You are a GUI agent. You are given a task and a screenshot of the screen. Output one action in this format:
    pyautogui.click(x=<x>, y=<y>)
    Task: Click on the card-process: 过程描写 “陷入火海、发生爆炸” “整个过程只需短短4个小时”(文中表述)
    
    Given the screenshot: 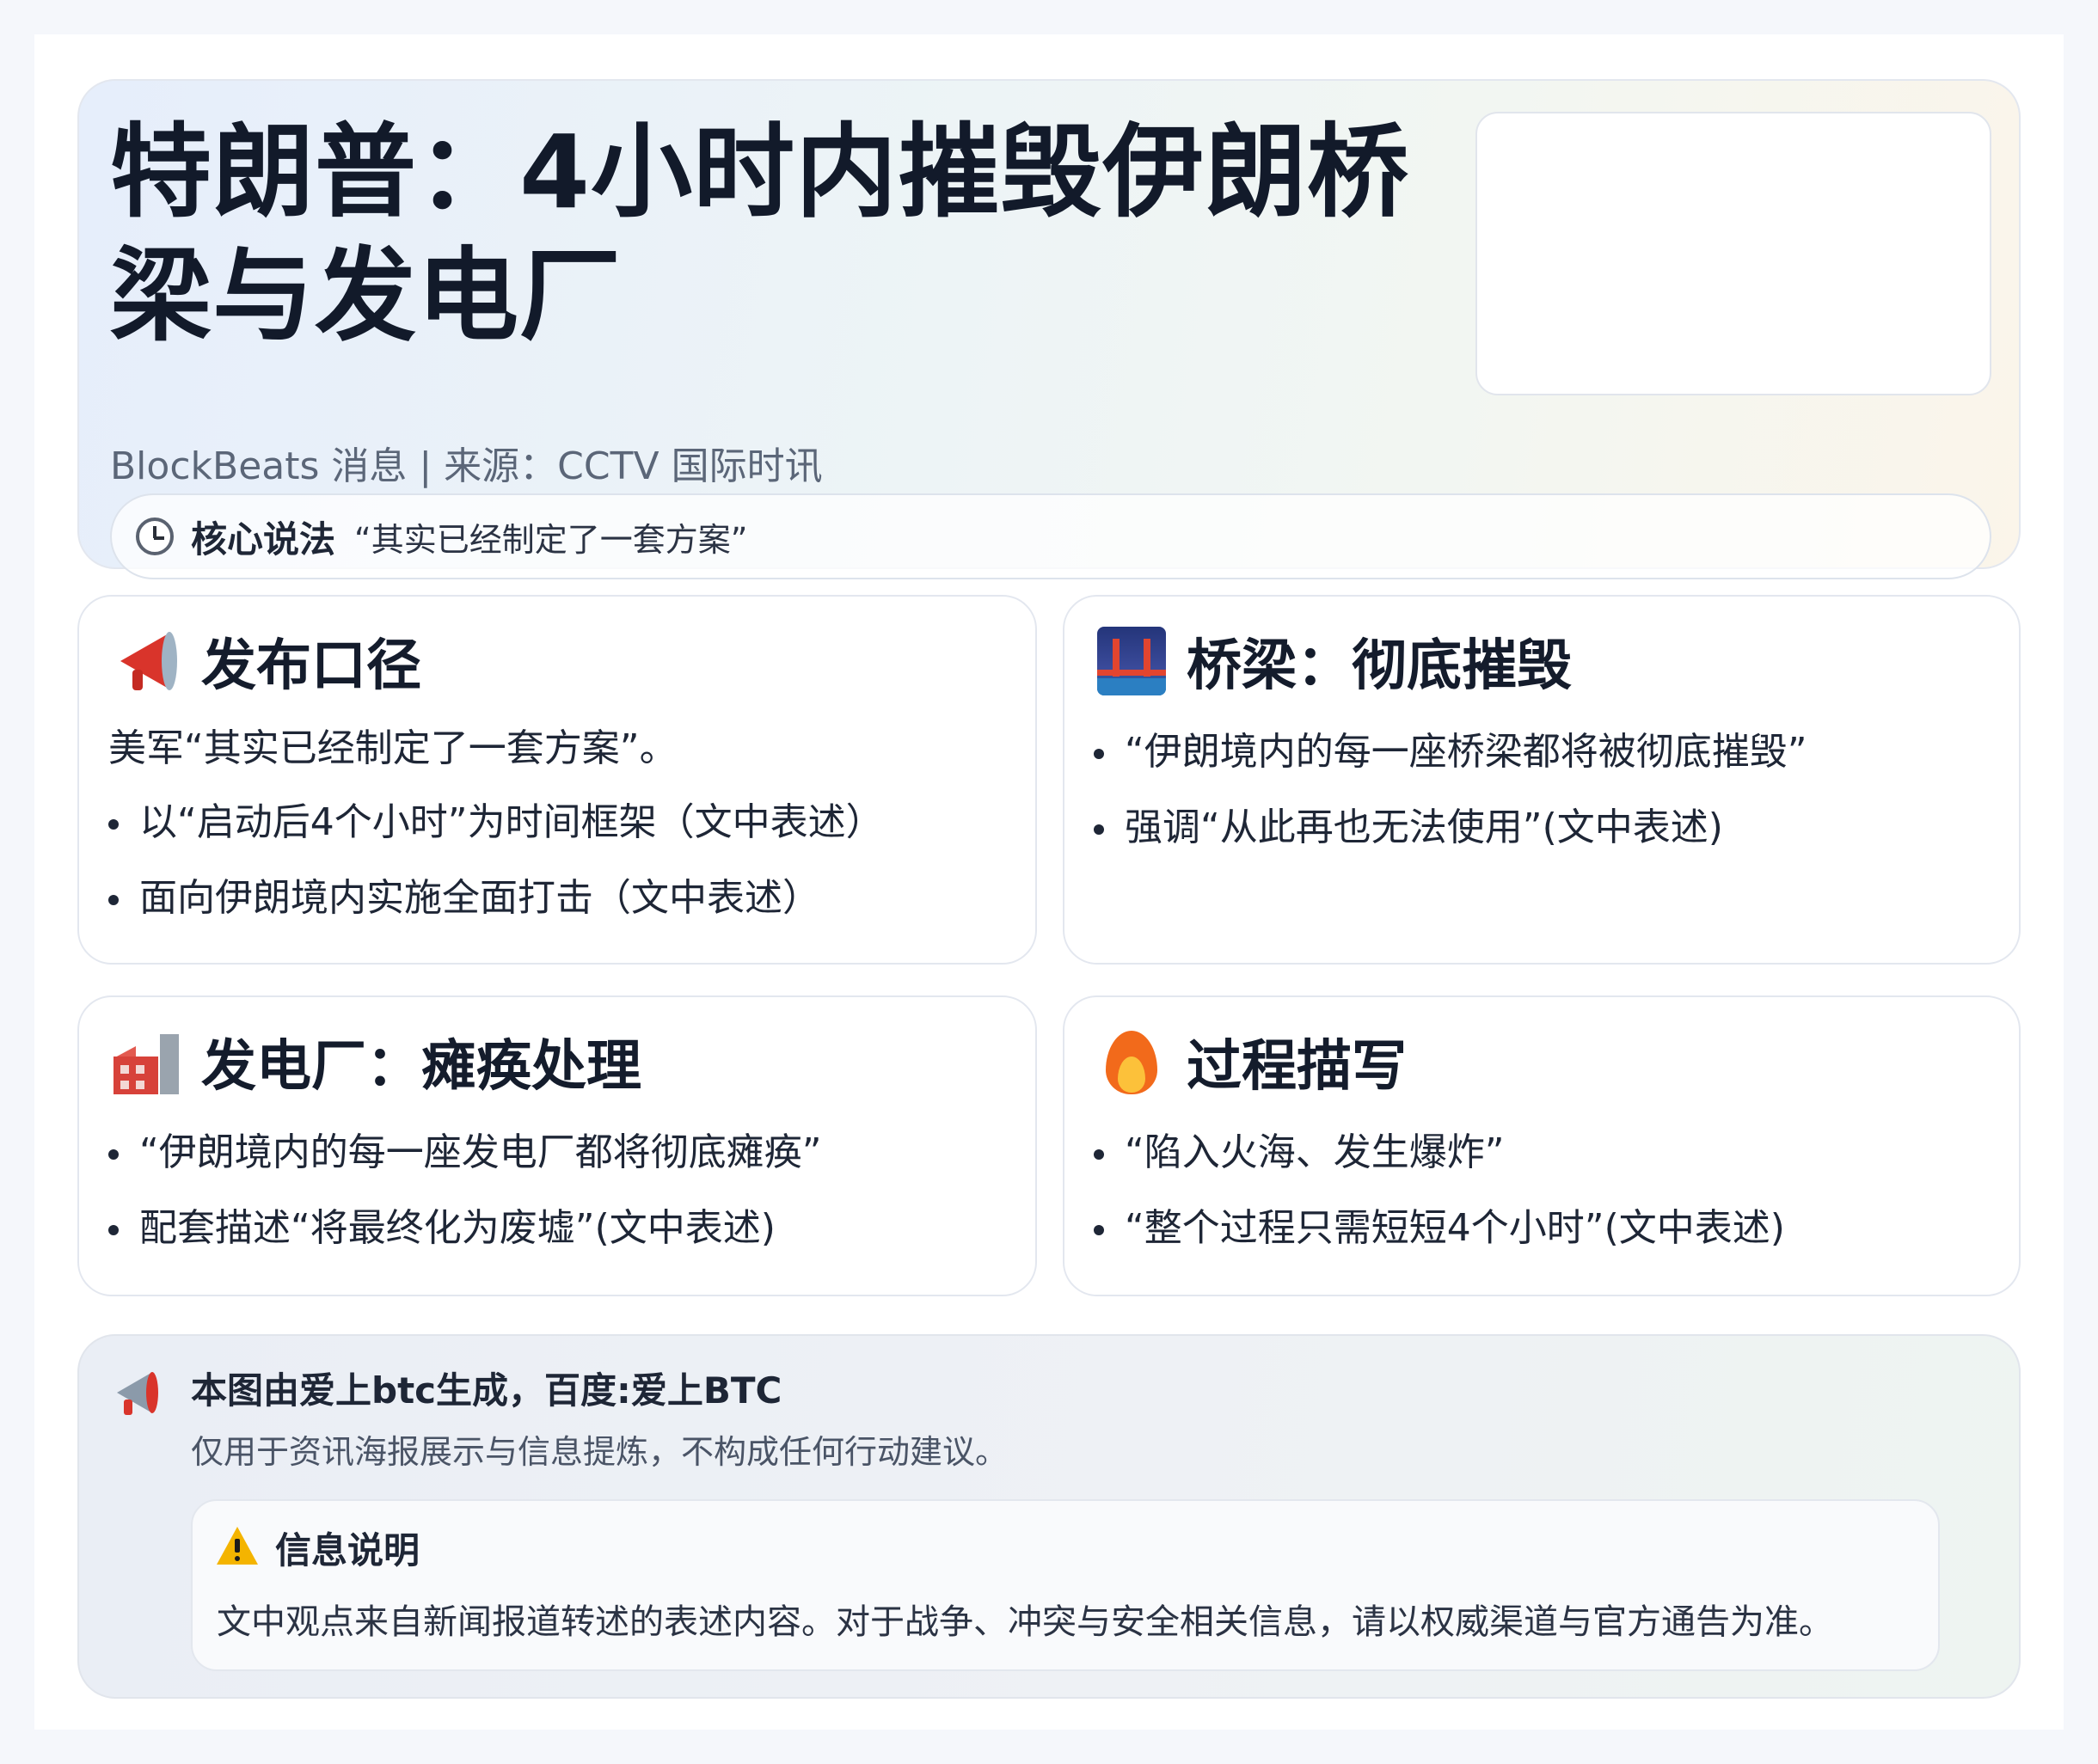 What is the action you would take?
    pyautogui.click(x=1542, y=1145)
    